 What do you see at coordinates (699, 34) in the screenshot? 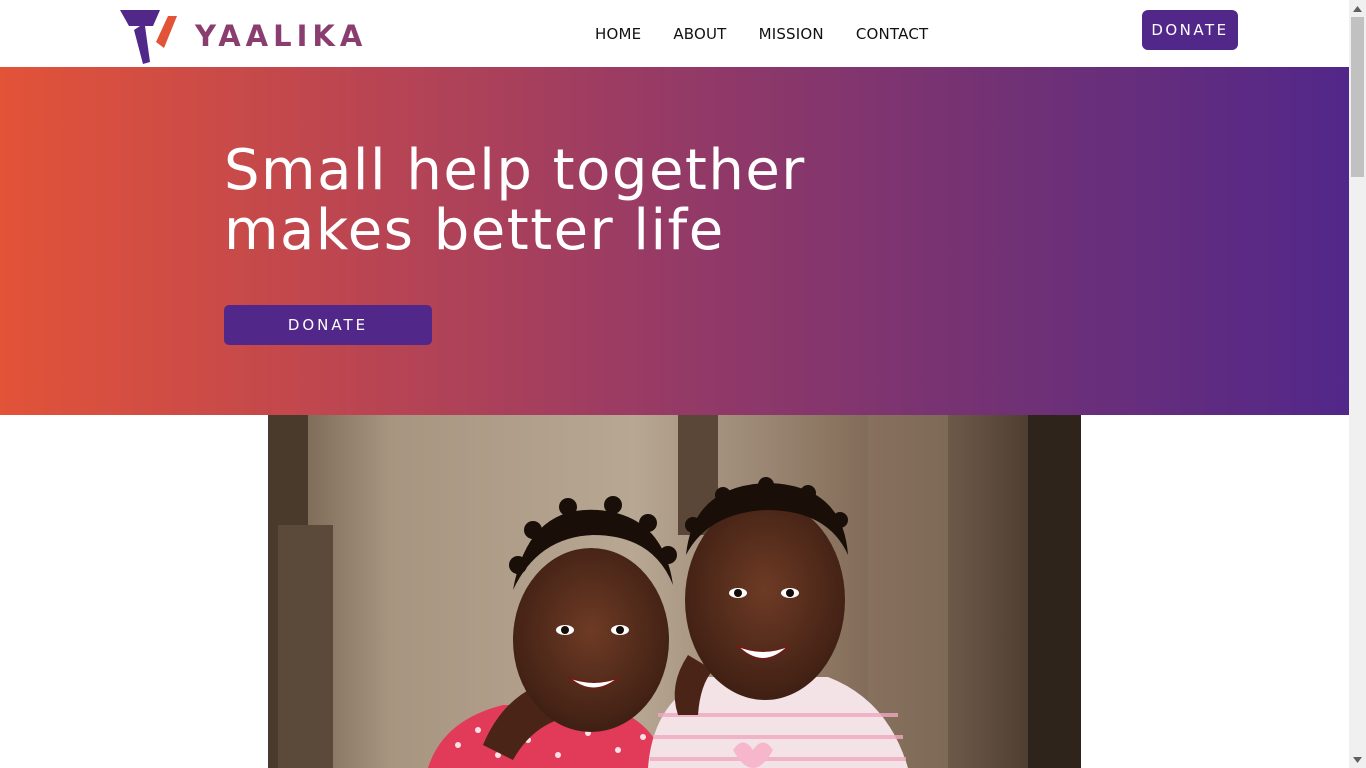
I see `nav-about: ABOUT` at bounding box center [699, 34].